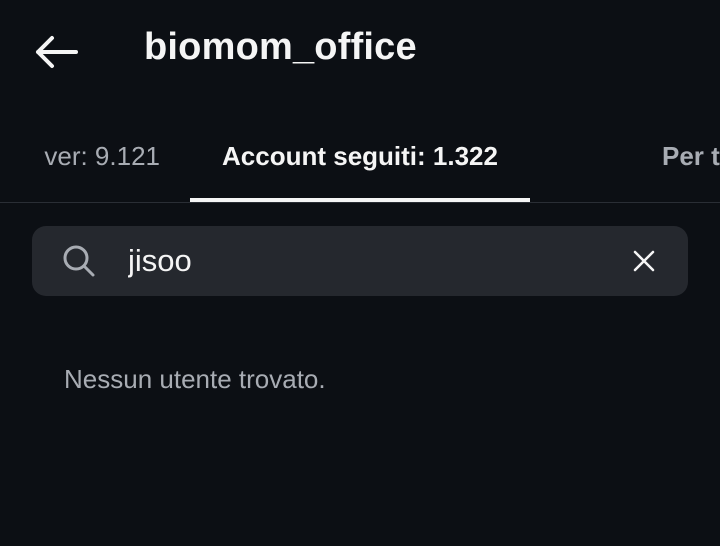 The height and width of the screenshot is (546, 720). I want to click on tab-following: Account seguiti: 1.322, so click(360, 156).